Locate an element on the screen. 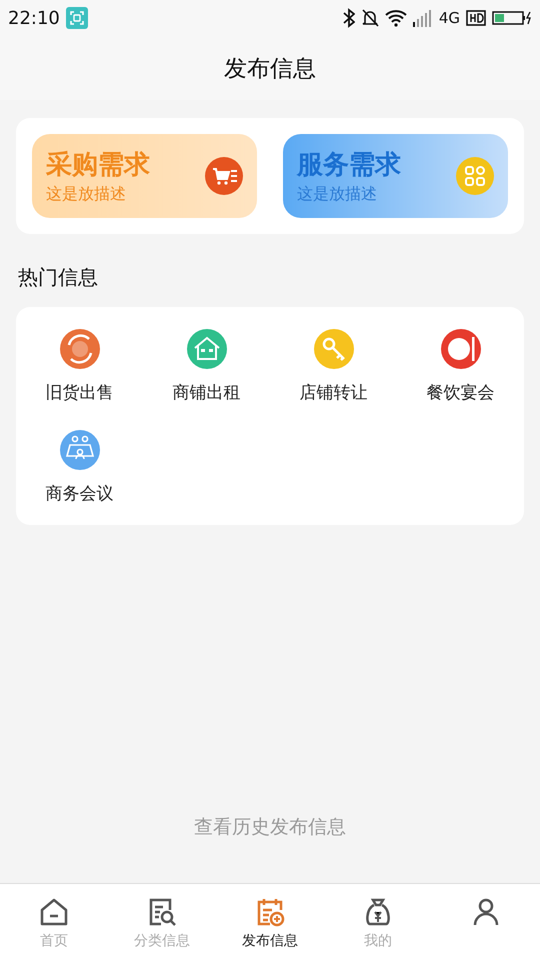  category-item: 商铺出租 is located at coordinates (206, 366).